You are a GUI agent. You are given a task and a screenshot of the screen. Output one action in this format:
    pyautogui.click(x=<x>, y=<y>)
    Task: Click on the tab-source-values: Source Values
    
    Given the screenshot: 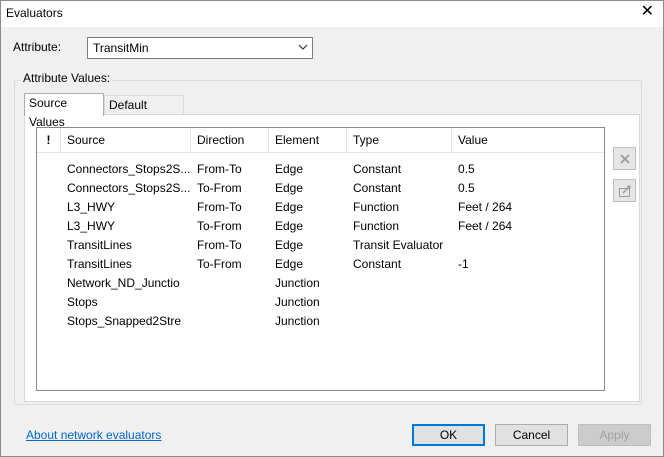 What is the action you would take?
    pyautogui.click(x=64, y=111)
    